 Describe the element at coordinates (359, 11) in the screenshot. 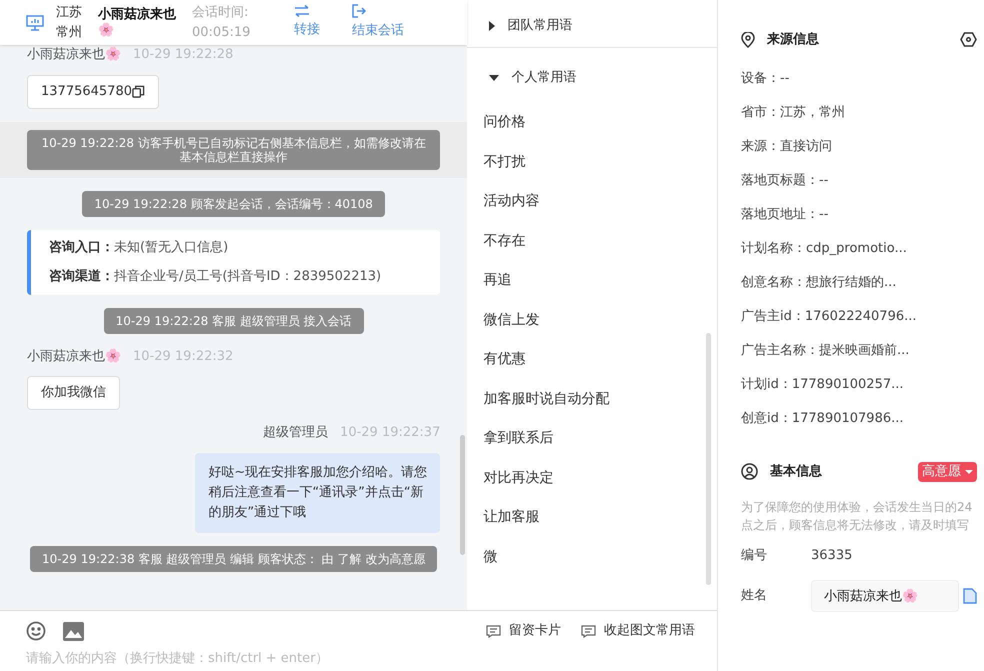

I see `exit-icon` at that location.